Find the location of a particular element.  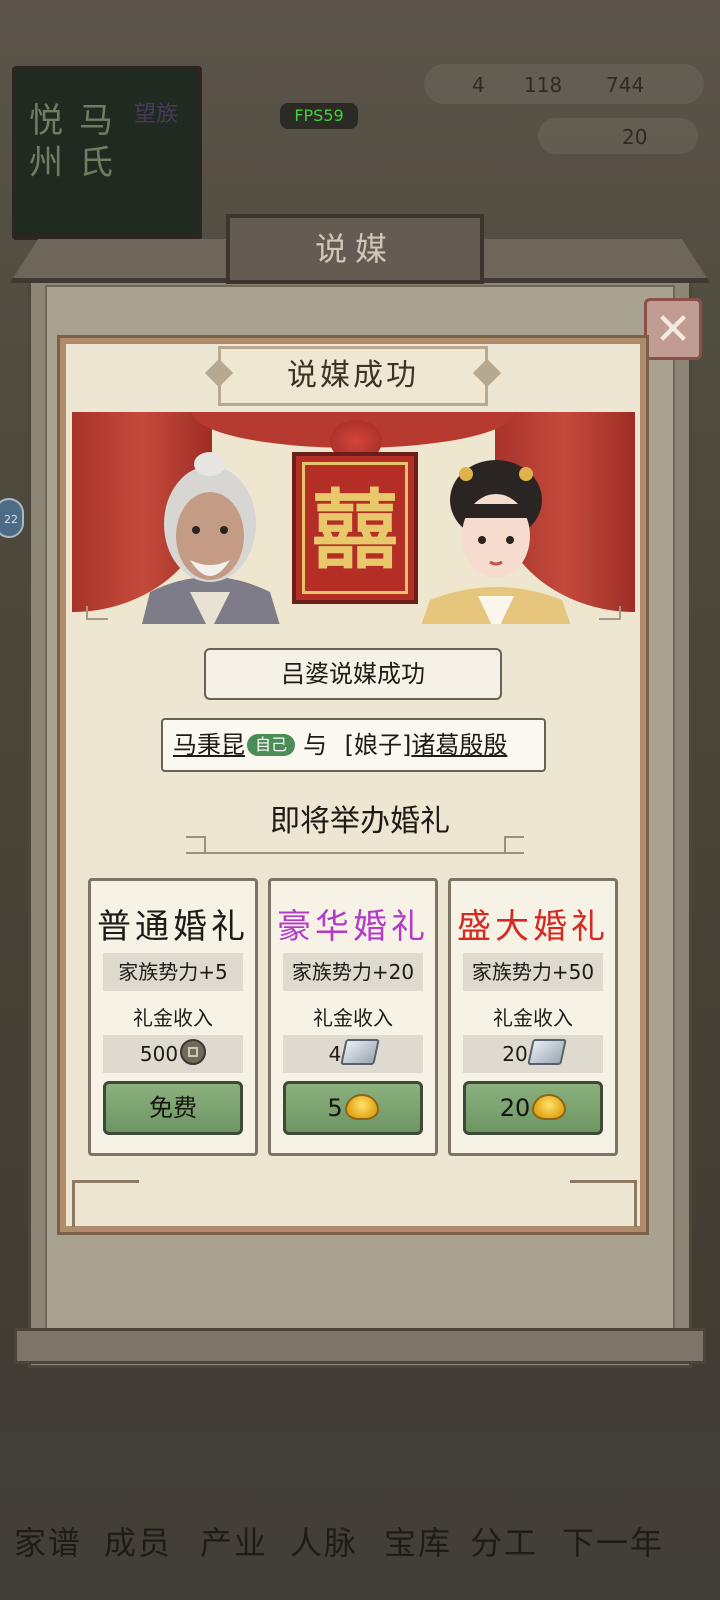

resource-bar: 4 118 744 is located at coordinates (564, 84).